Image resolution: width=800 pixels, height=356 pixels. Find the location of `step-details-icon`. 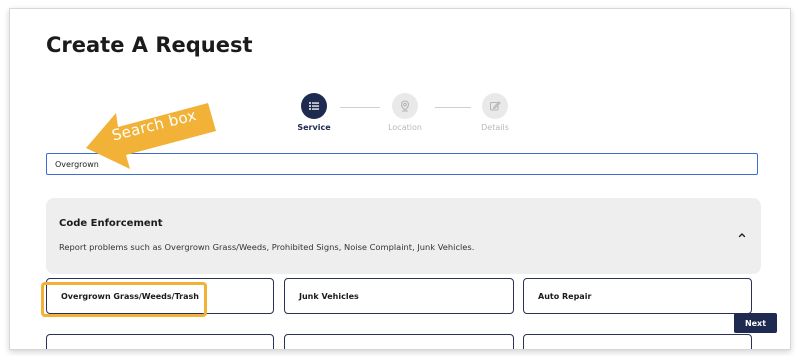

step-details-icon is located at coordinates (495, 106).